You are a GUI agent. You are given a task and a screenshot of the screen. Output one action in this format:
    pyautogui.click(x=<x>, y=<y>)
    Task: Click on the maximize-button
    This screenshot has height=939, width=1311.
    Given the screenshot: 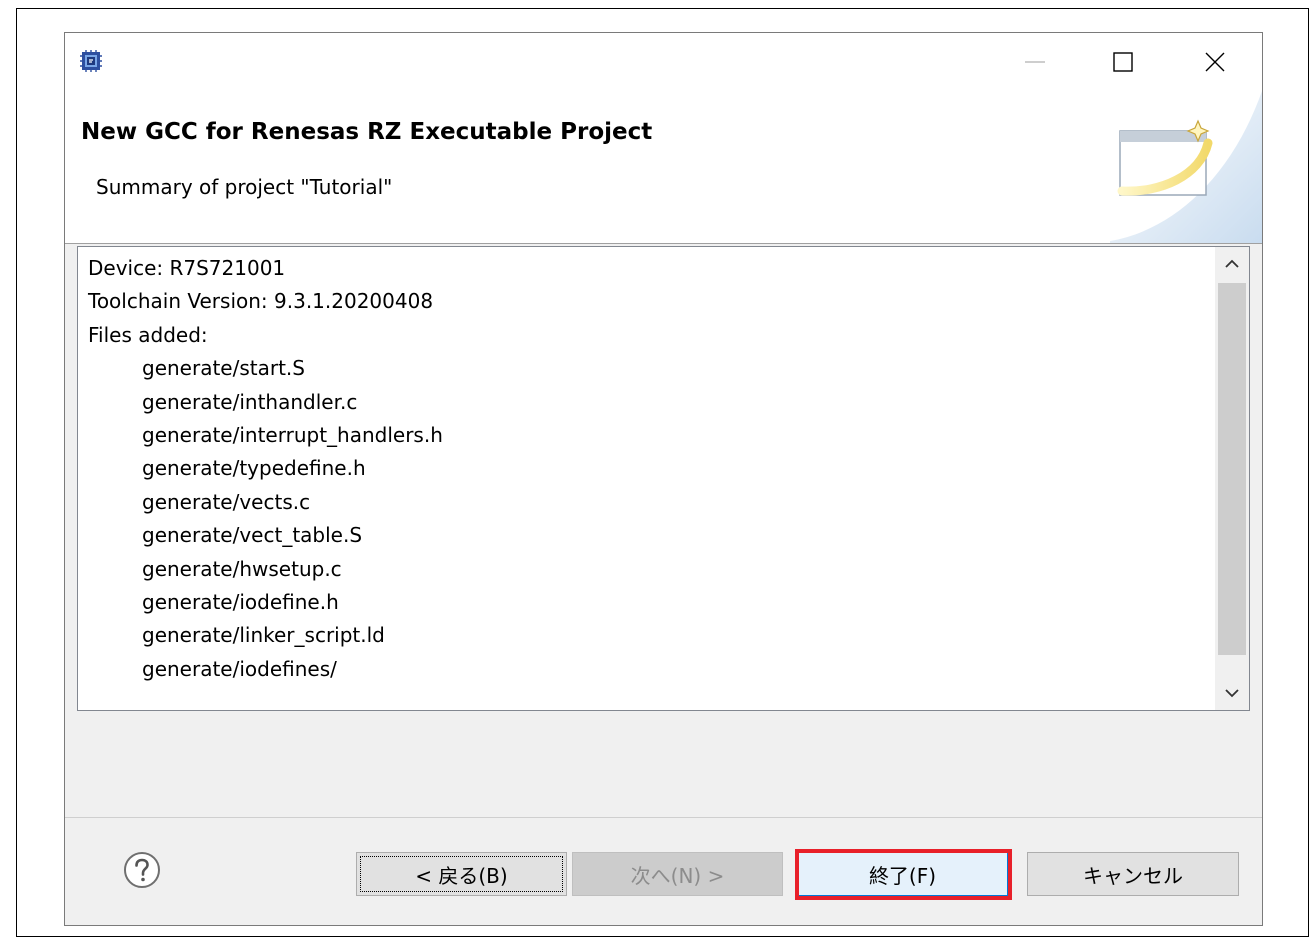 What is the action you would take?
    pyautogui.click(x=1123, y=62)
    